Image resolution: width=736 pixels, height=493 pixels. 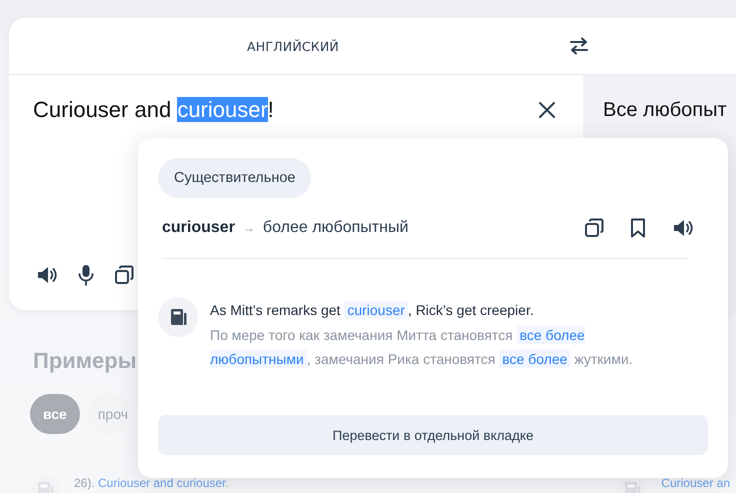 What do you see at coordinates (579, 46) in the screenshot?
I see `swap-icon` at bounding box center [579, 46].